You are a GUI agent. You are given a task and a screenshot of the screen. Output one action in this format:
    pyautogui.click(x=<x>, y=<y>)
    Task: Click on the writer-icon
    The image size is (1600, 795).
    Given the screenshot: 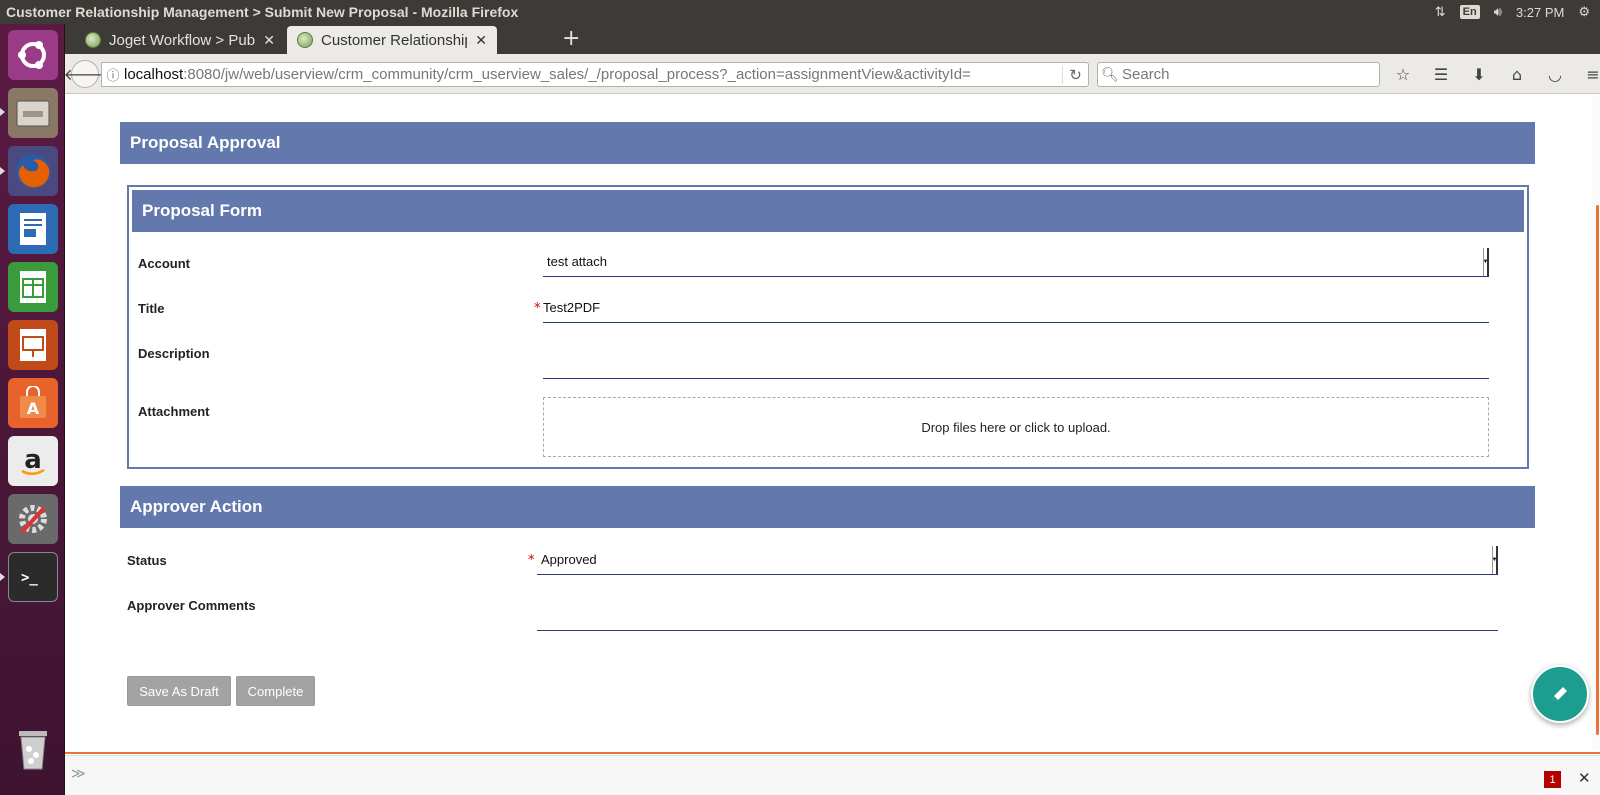 What is the action you would take?
    pyautogui.click(x=33, y=229)
    